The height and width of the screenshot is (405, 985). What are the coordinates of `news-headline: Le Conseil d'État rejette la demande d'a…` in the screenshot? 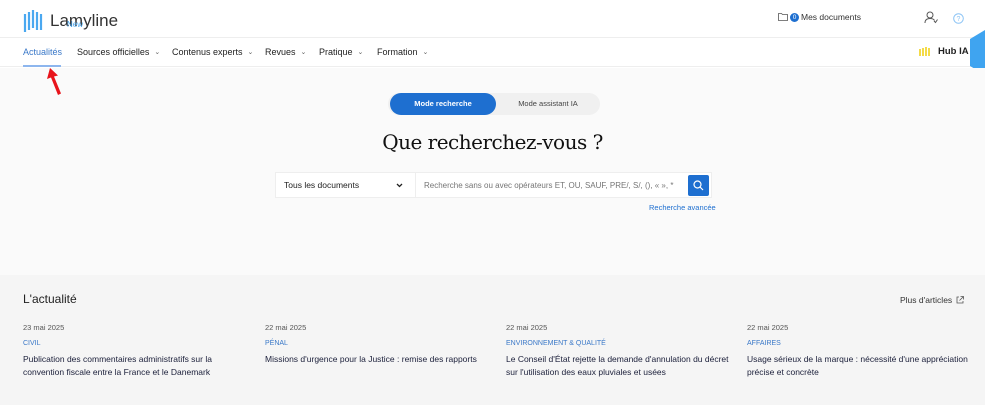 It's located at (618, 366).